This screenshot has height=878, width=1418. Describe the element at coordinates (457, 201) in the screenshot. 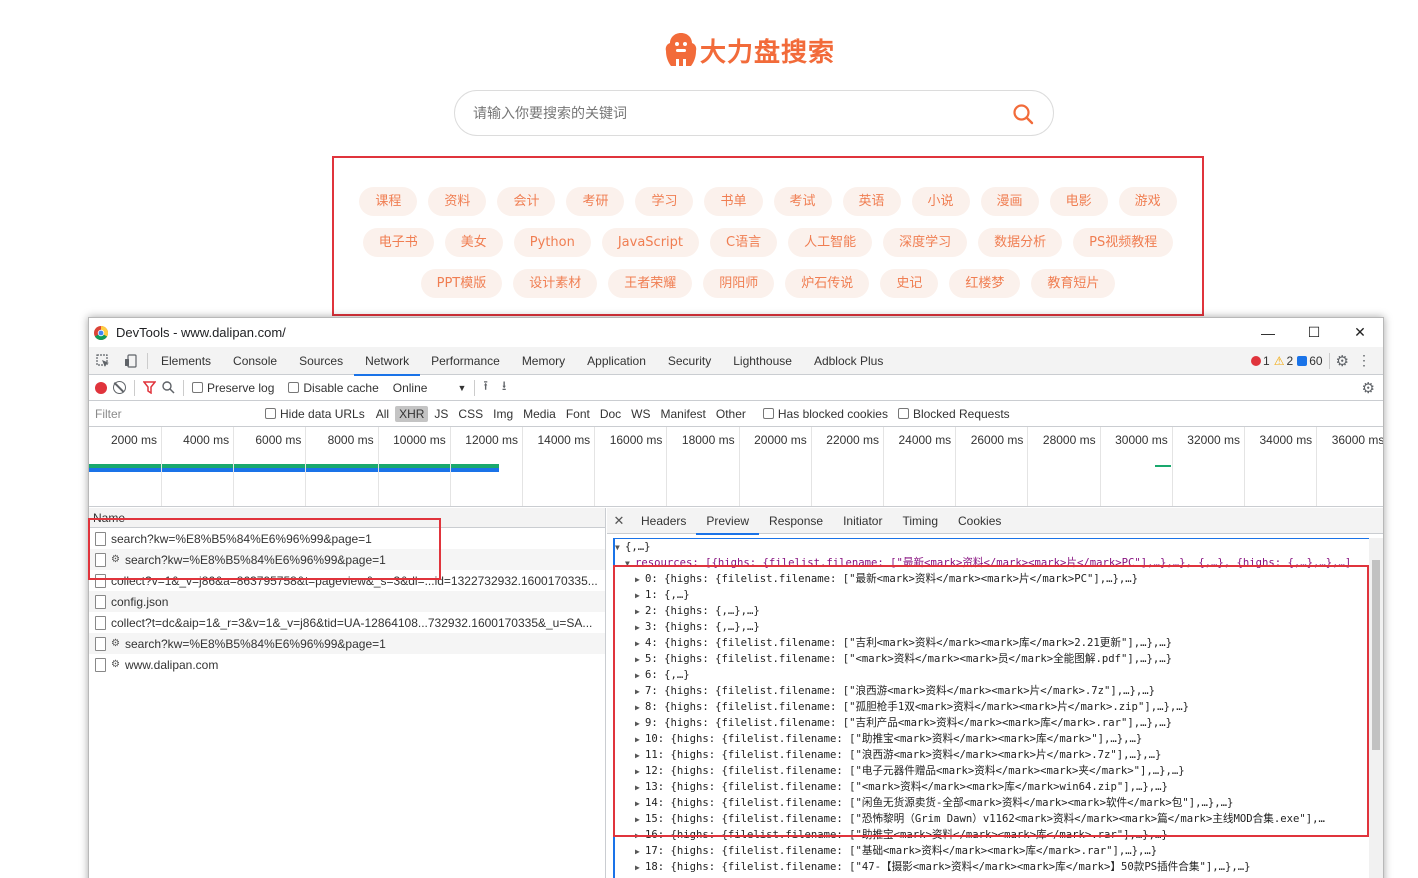

I see `tag-chip: 资料` at that location.